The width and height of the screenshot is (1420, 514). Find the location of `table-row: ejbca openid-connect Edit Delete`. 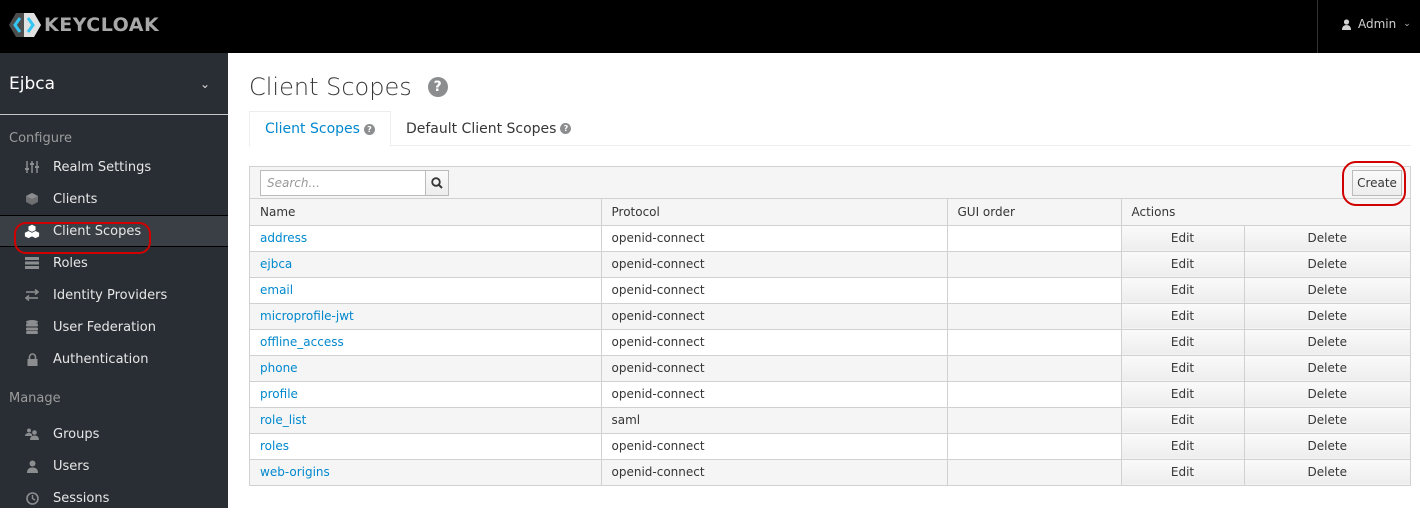

table-row: ejbca openid-connect Edit Delete is located at coordinates (830, 264).